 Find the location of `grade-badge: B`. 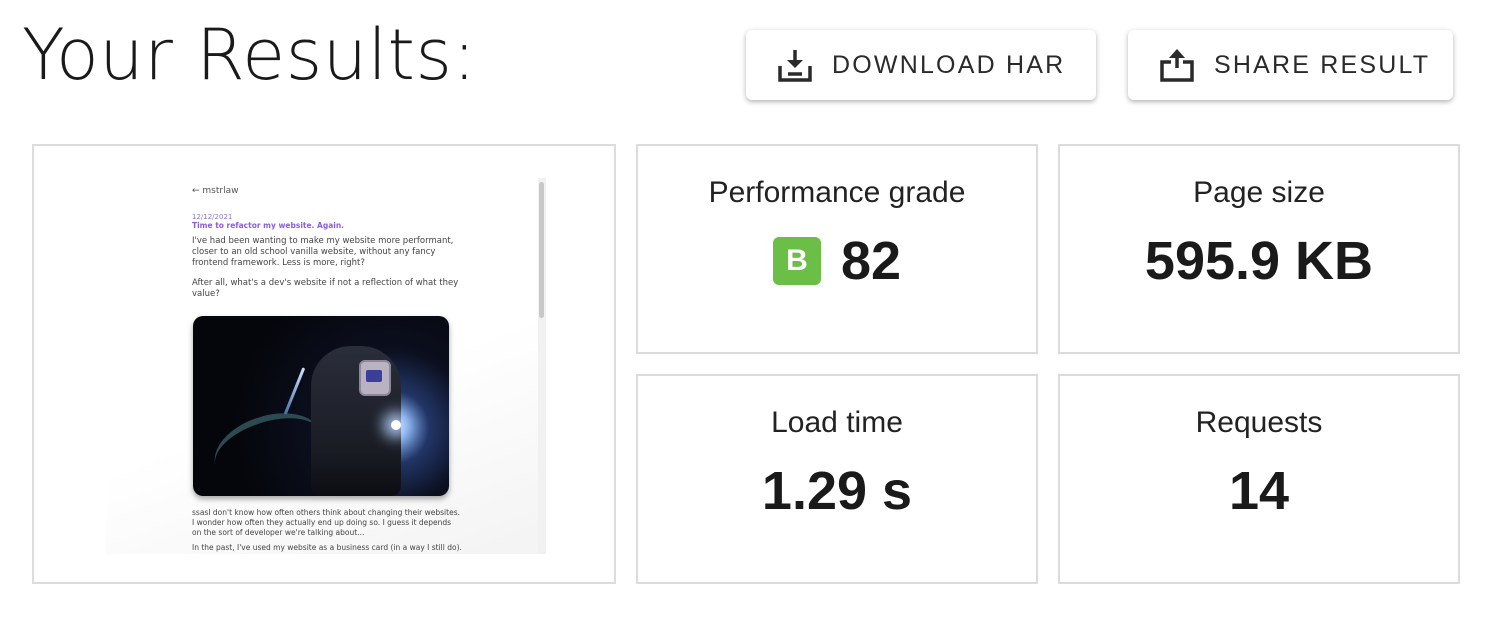

grade-badge: B is located at coordinates (796, 261).